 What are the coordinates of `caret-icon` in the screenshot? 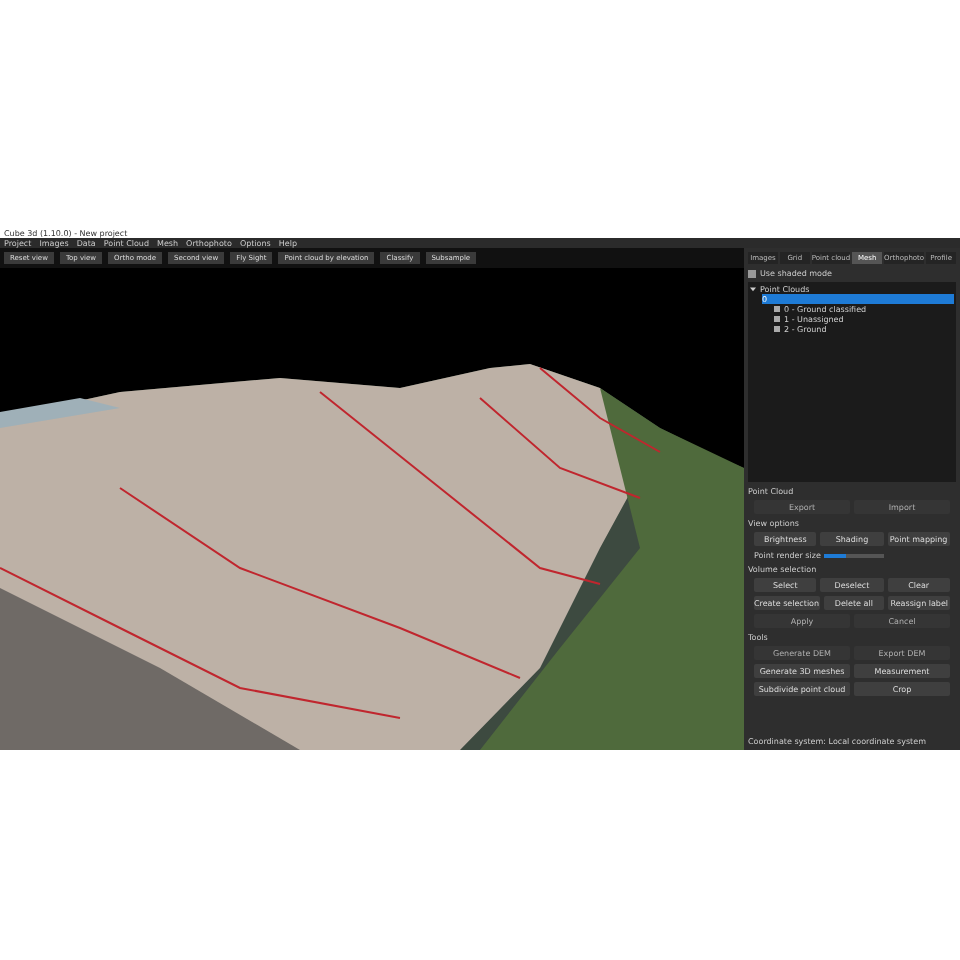 It's located at (753, 289).